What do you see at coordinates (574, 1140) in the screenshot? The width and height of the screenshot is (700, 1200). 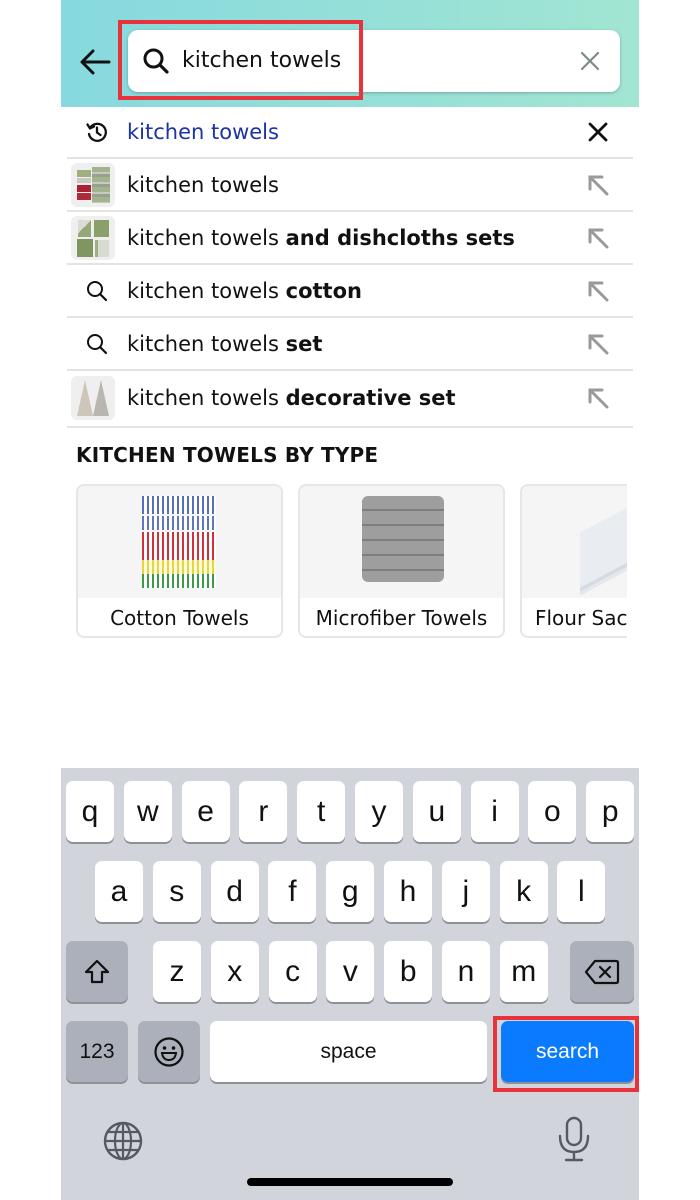 I see `microphone-icon` at bounding box center [574, 1140].